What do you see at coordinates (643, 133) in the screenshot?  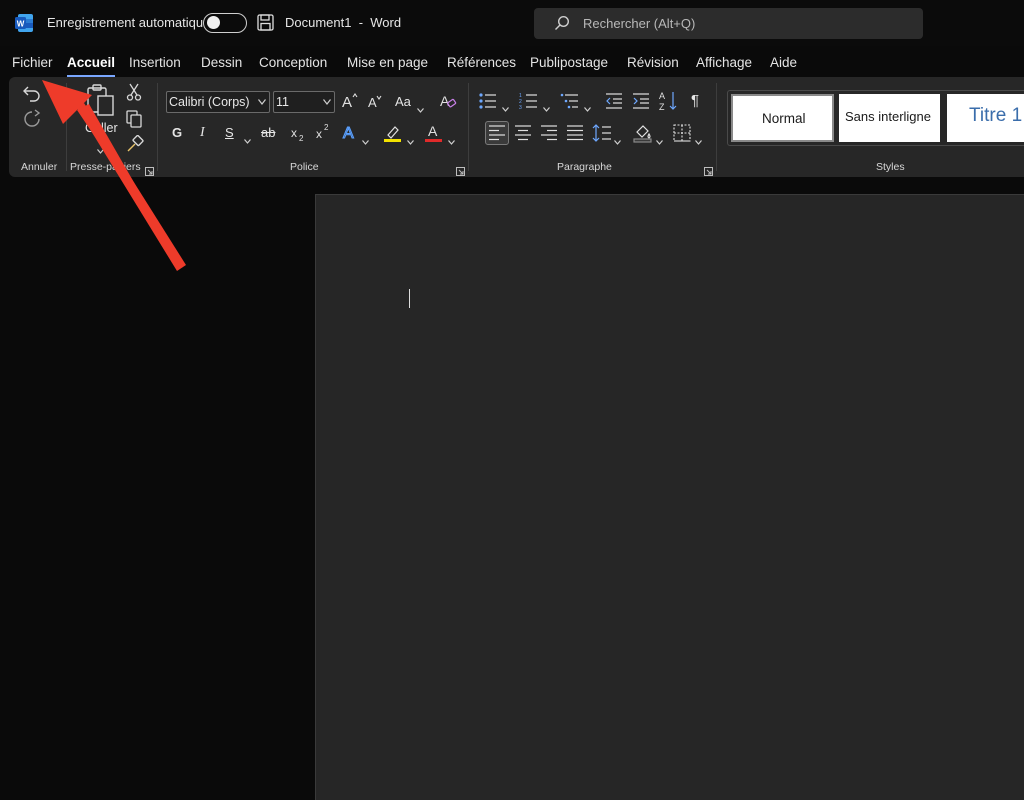 I see `shading-icon` at bounding box center [643, 133].